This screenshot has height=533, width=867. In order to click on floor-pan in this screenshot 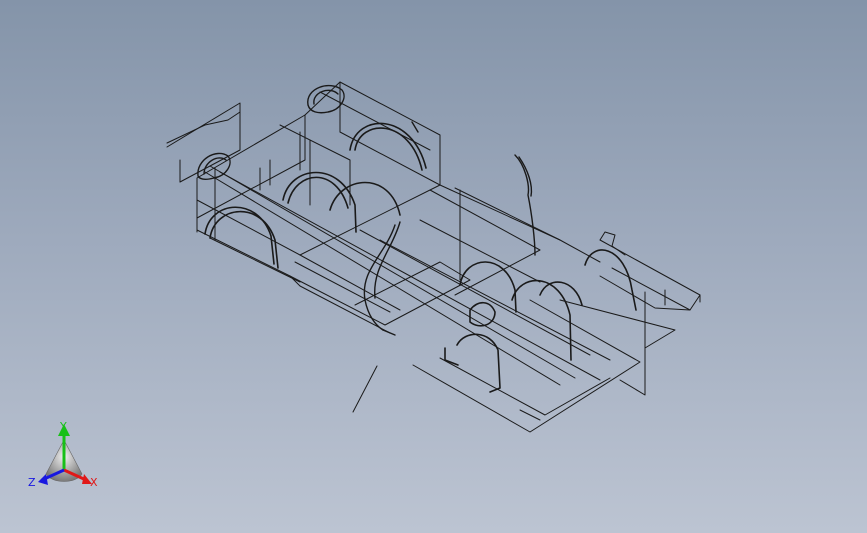, I will do `click(445, 259)`.